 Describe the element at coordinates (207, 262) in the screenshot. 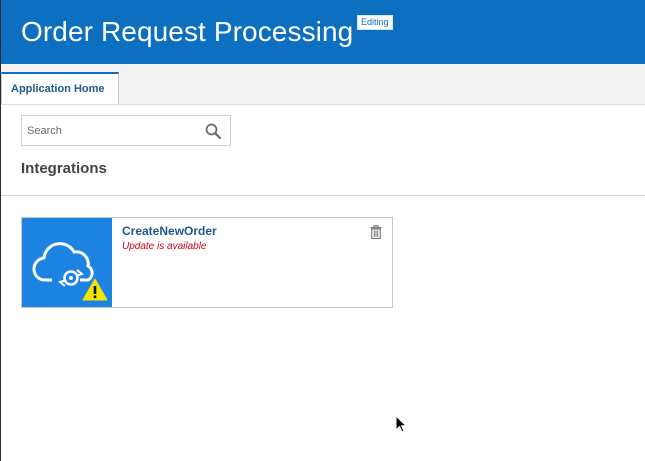

I see `integration-card: CreateNewOrder Update is available` at that location.